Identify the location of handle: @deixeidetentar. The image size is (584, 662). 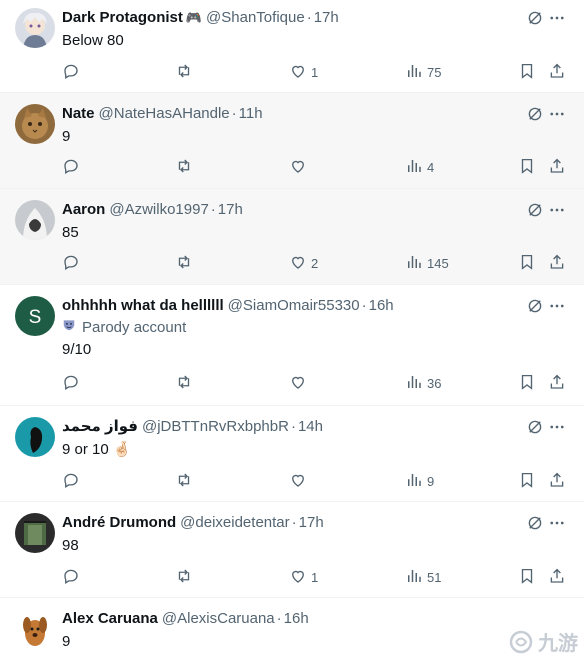
(234, 522).